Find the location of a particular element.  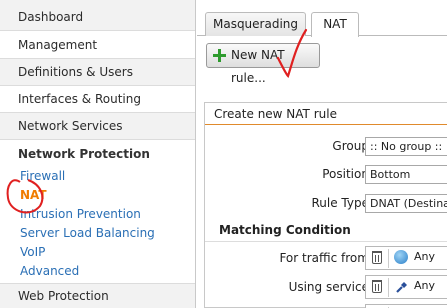

service-label: Using service: is located at coordinates (330, 287).